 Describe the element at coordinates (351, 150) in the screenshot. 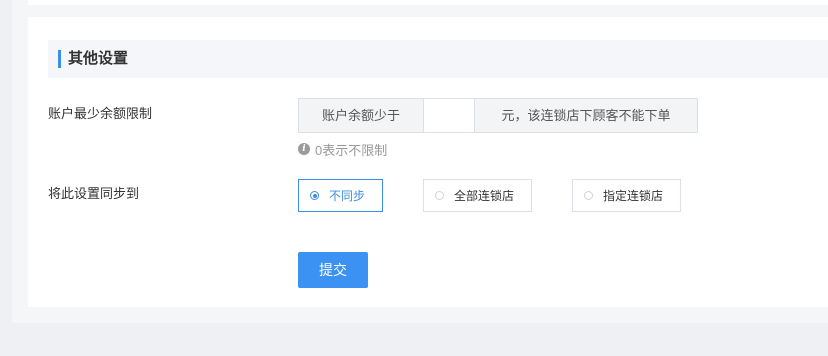

I see `balance-hint-text: 0表示不限制` at that location.